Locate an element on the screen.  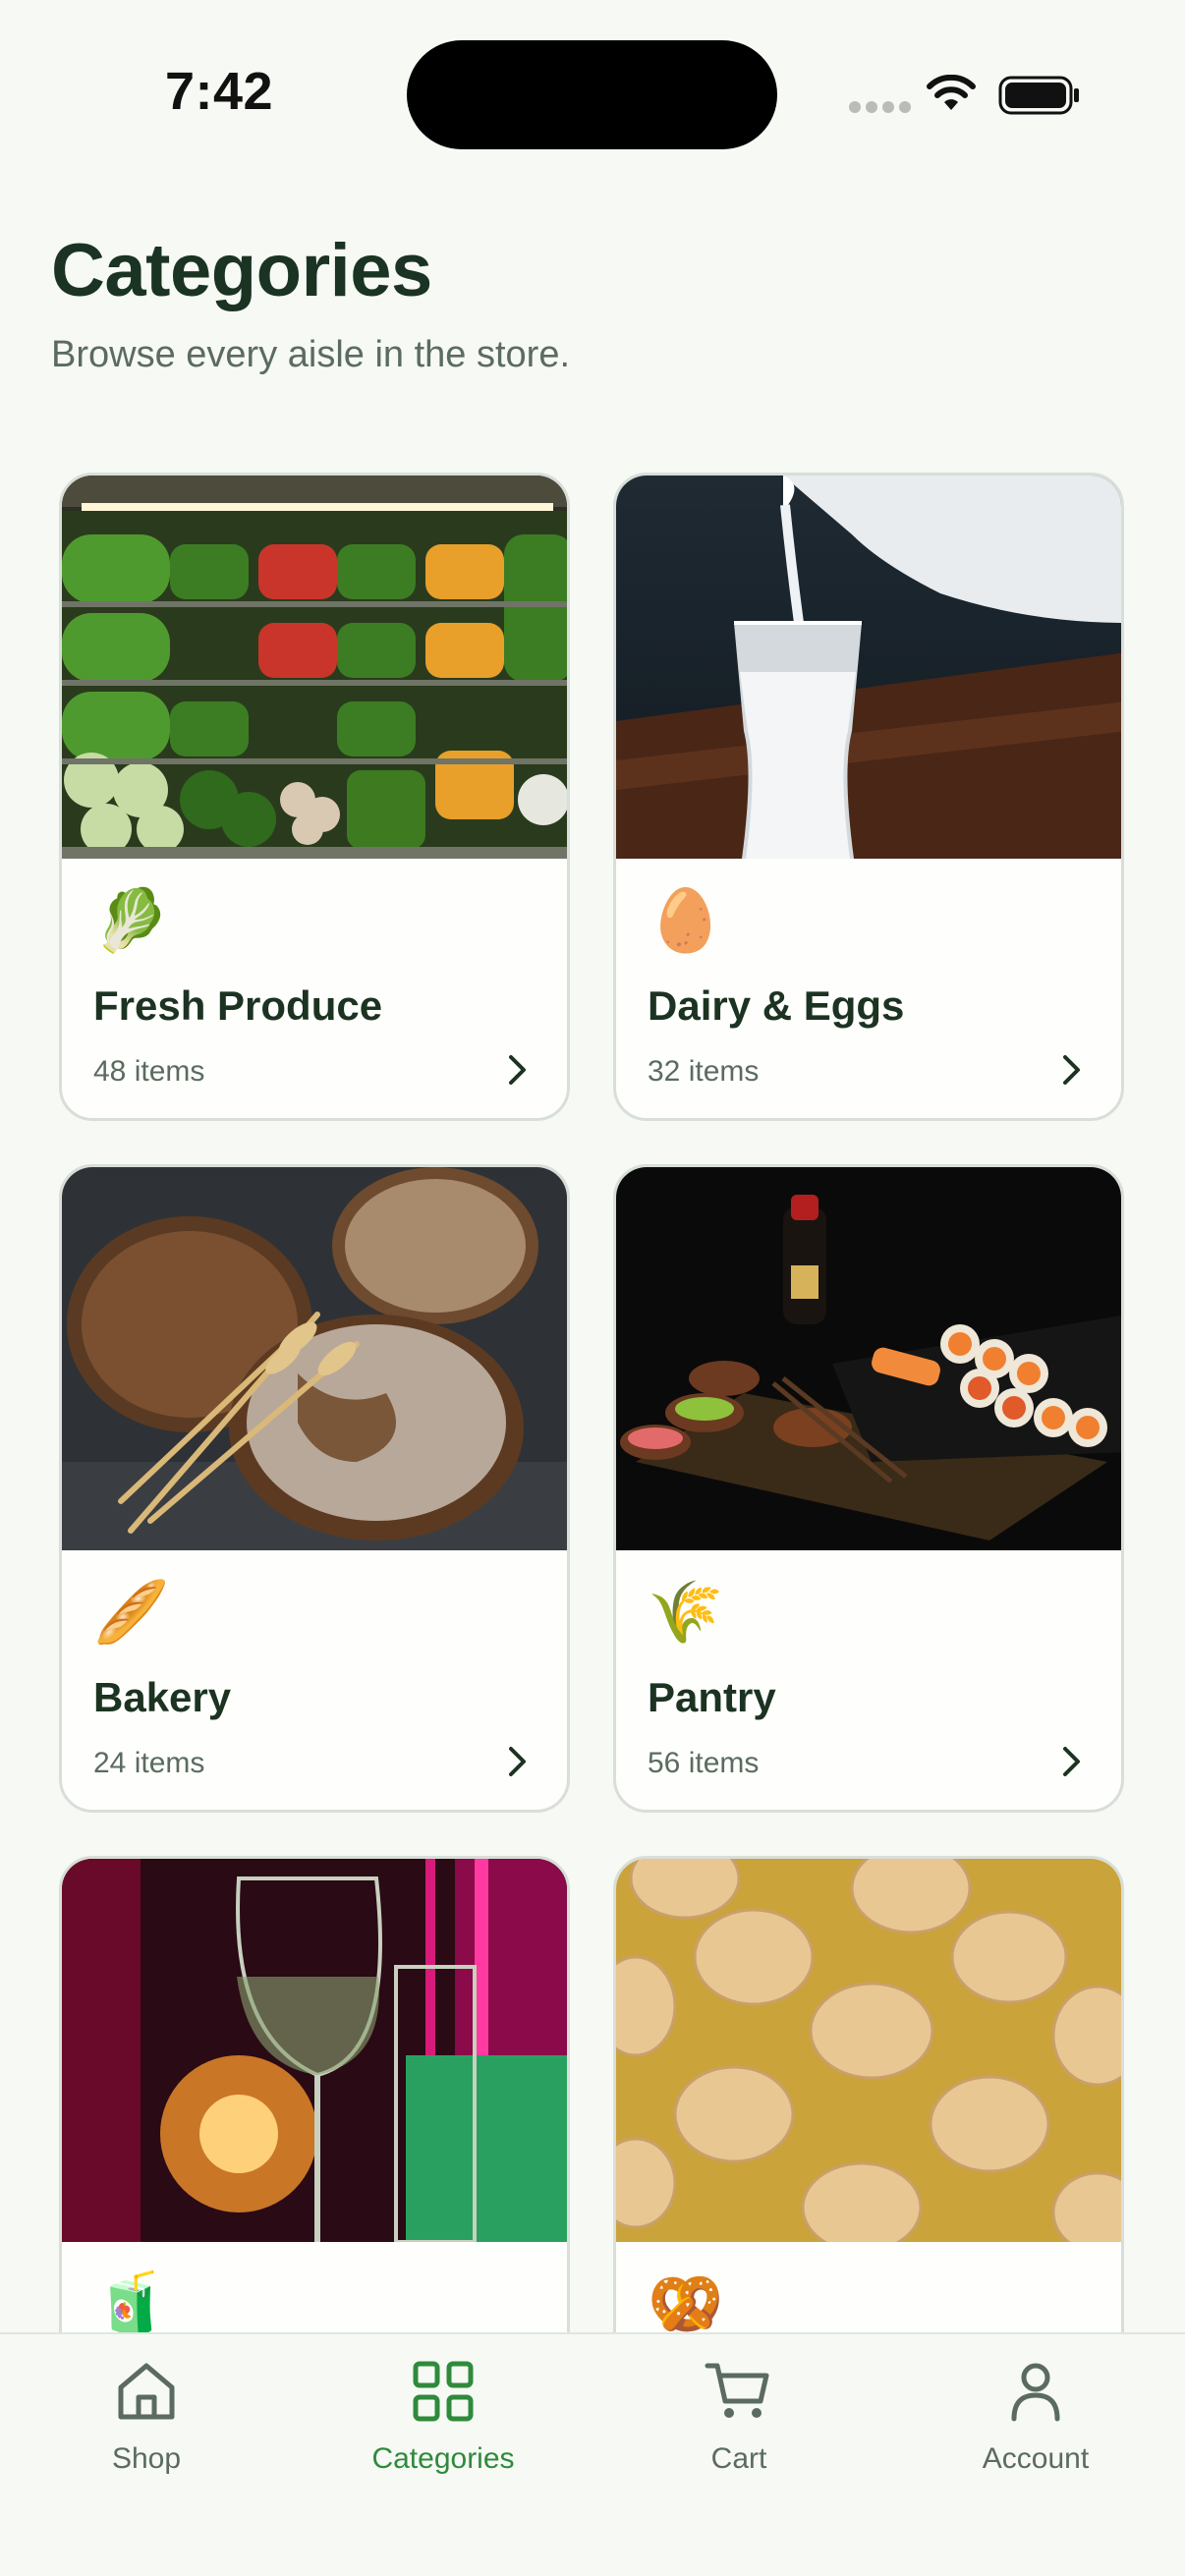
category-item-count: 56 items is located at coordinates (704, 1763).